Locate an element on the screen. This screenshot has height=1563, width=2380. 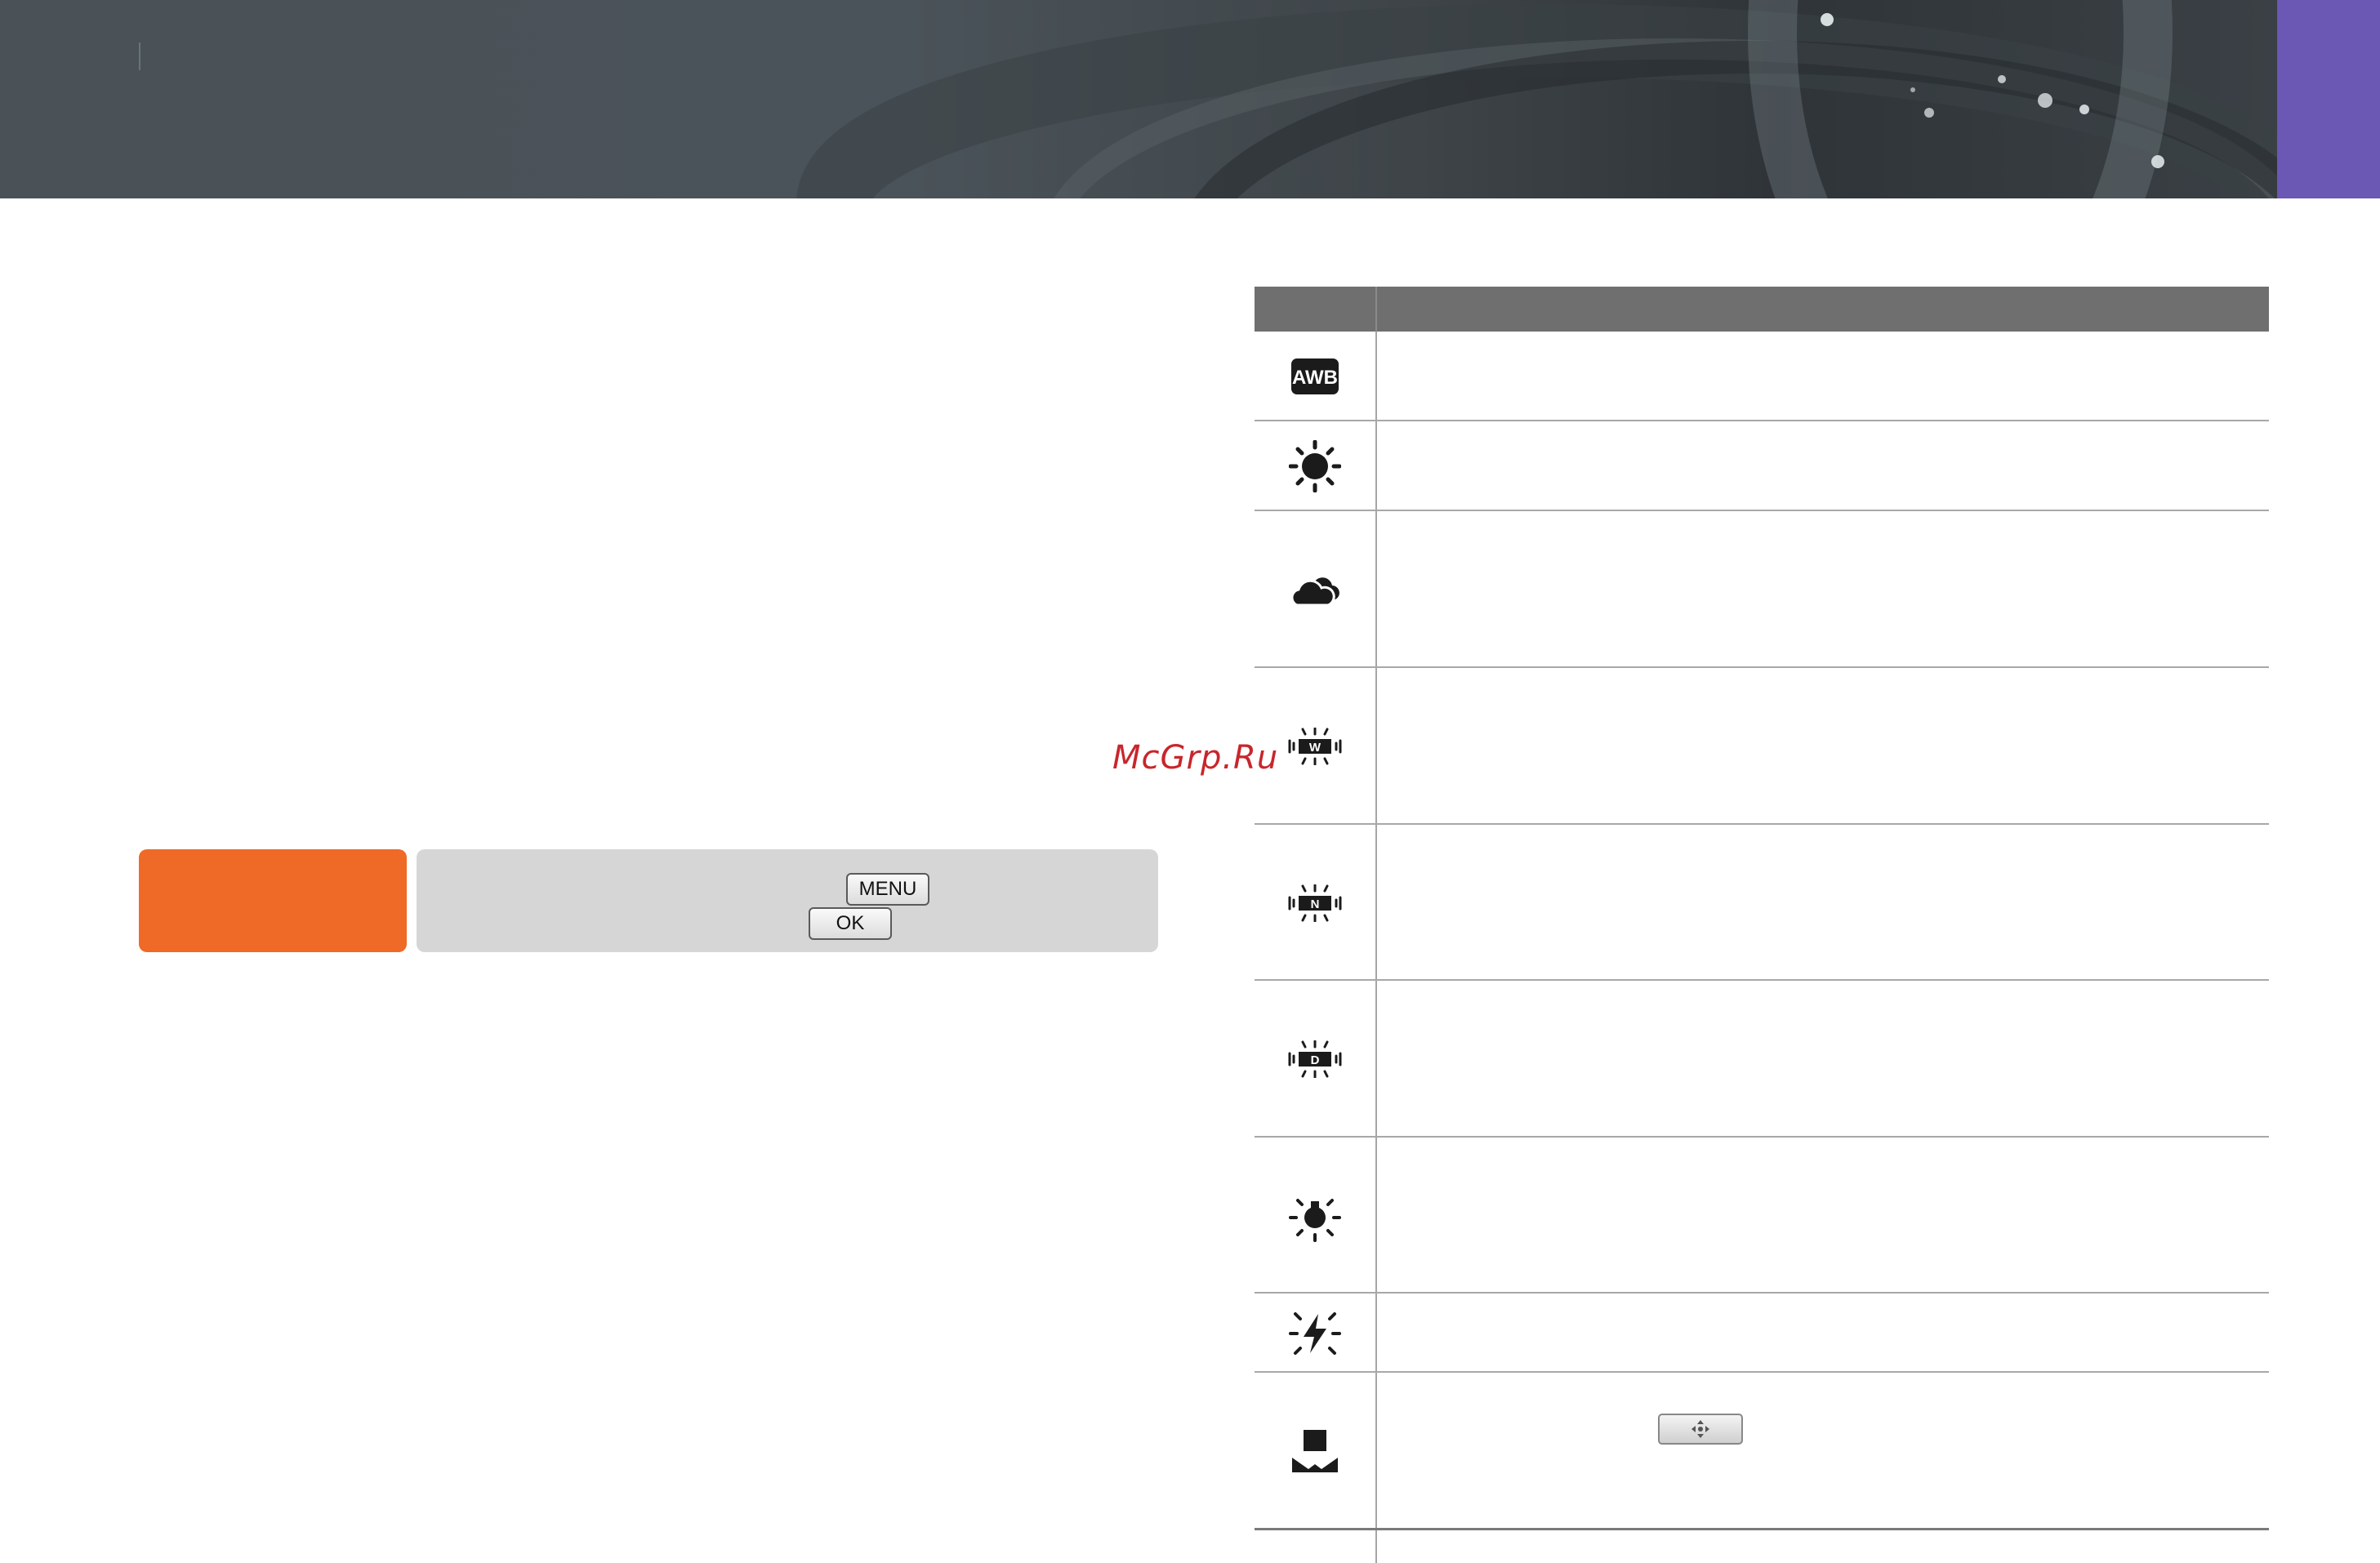
menu-key-icon: MENU is located at coordinates (887, 889).